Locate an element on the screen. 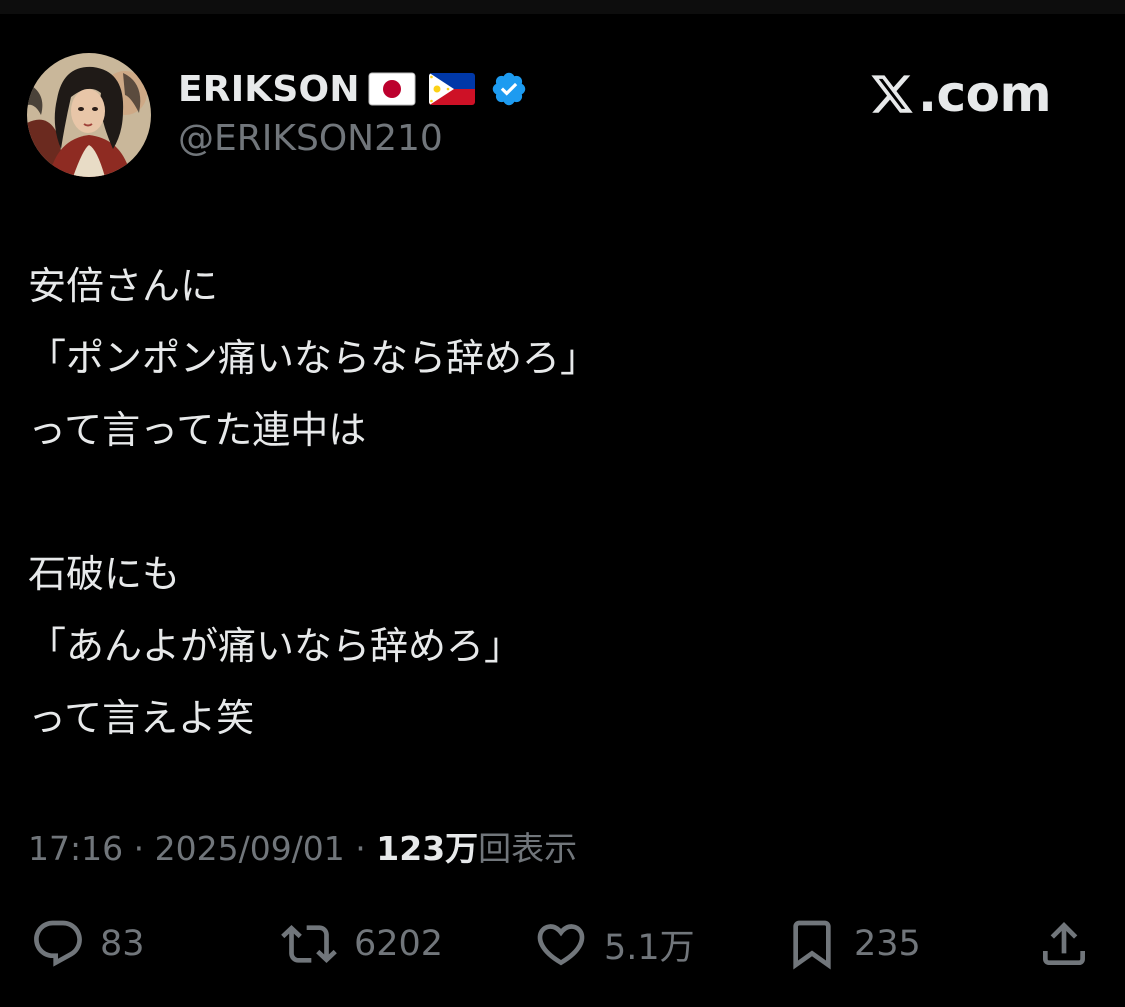 This screenshot has width=1125, height=1007. reply-icon is located at coordinates (58, 944).